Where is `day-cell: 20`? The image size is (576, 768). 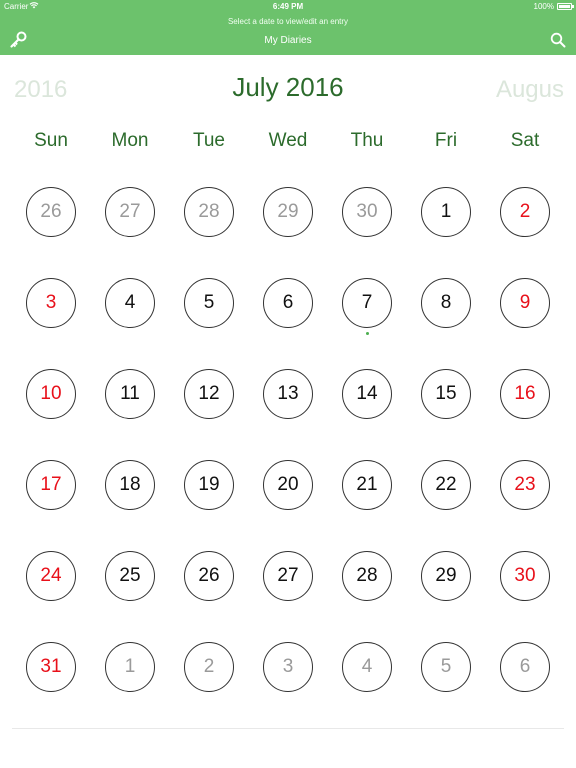
day-cell: 20 is located at coordinates (288, 485).